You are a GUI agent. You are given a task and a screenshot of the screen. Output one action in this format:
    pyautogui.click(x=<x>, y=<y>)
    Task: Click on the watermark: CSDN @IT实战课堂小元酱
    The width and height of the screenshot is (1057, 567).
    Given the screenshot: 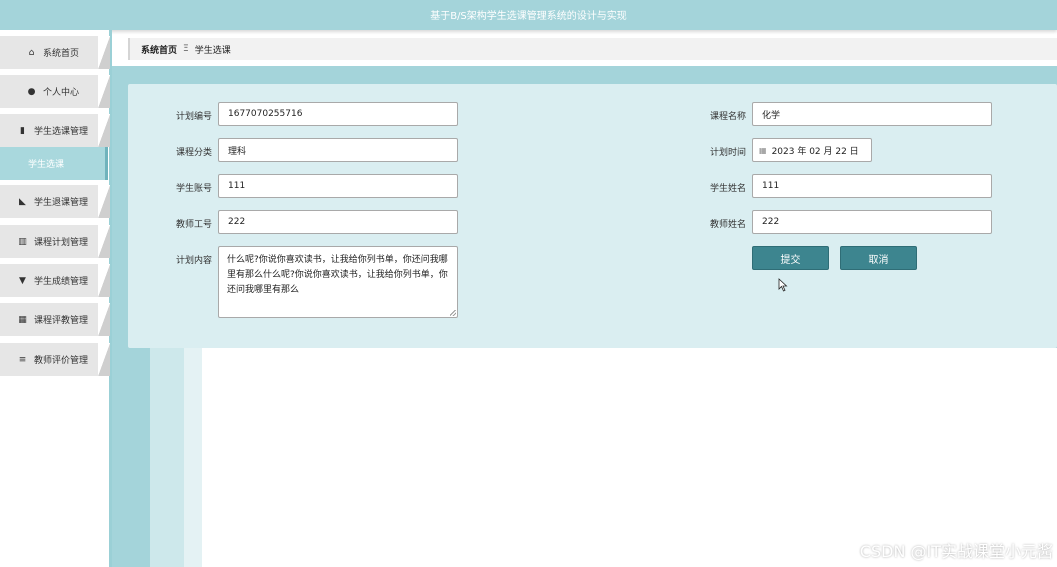 What is the action you would take?
    pyautogui.click(x=956, y=551)
    